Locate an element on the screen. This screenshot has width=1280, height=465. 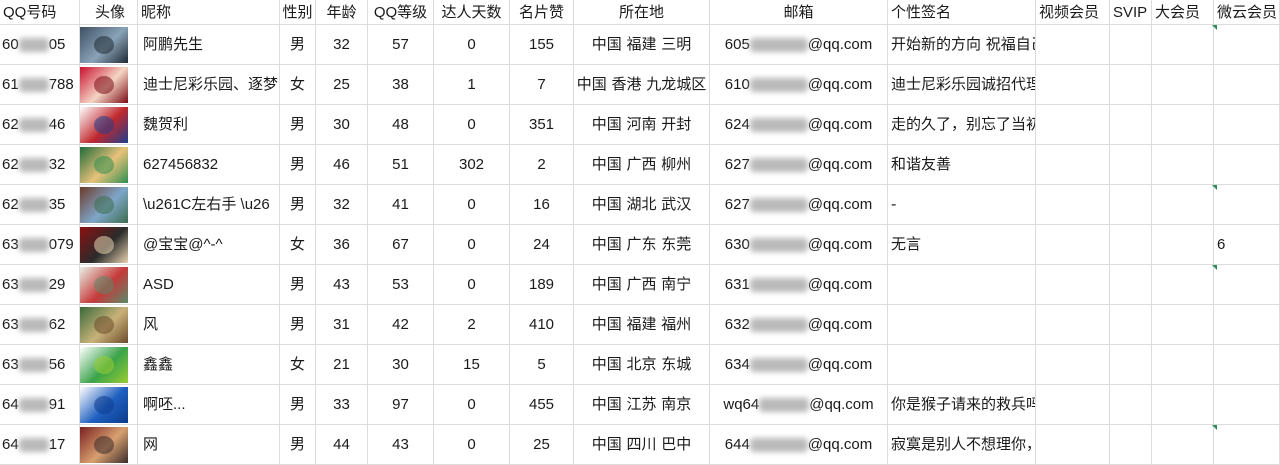
header-avatar: 头像 is located at coordinates (109, 12).